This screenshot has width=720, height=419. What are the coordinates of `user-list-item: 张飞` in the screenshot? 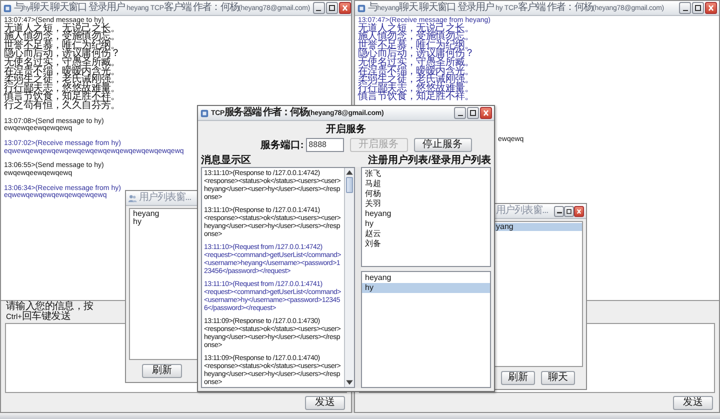 It's located at (426, 174).